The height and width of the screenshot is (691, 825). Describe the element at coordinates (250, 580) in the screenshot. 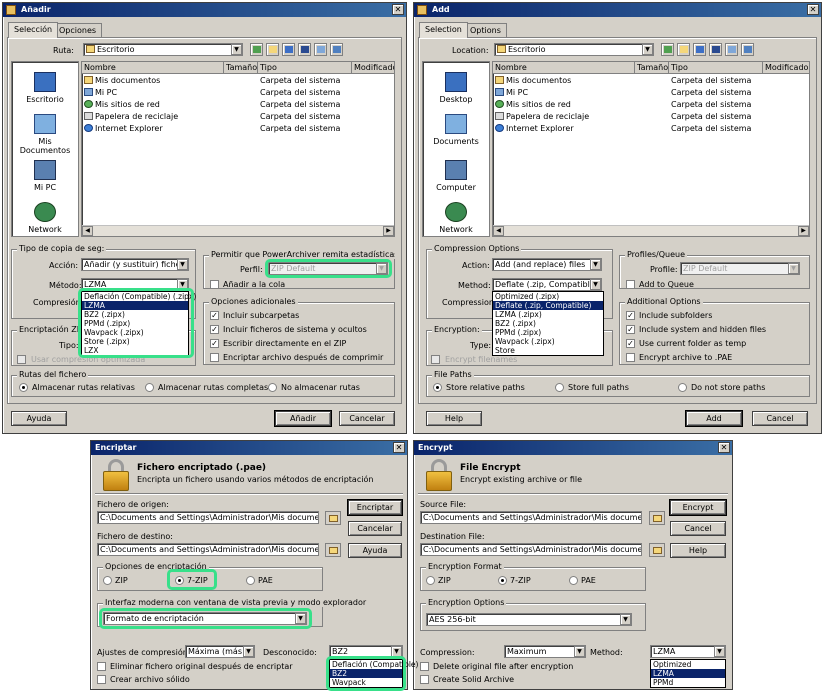

I see `format-pae-radio` at that location.